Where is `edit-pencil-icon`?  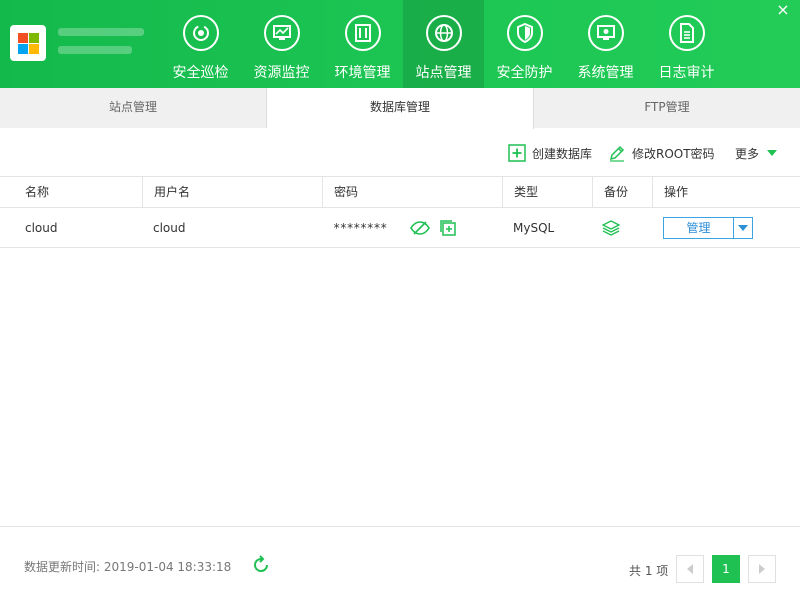
edit-pencil-icon is located at coordinates (617, 153).